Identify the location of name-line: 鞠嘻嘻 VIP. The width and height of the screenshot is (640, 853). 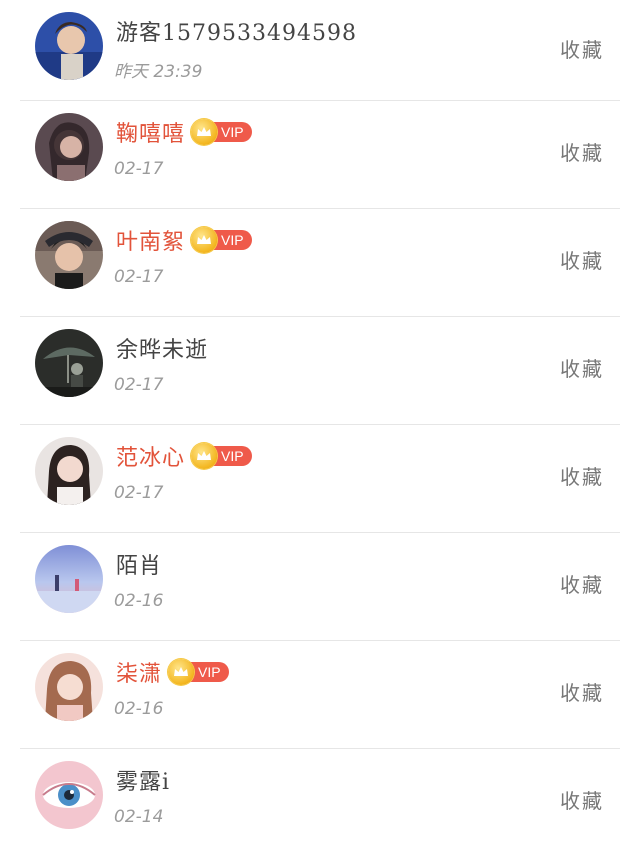
(184, 132).